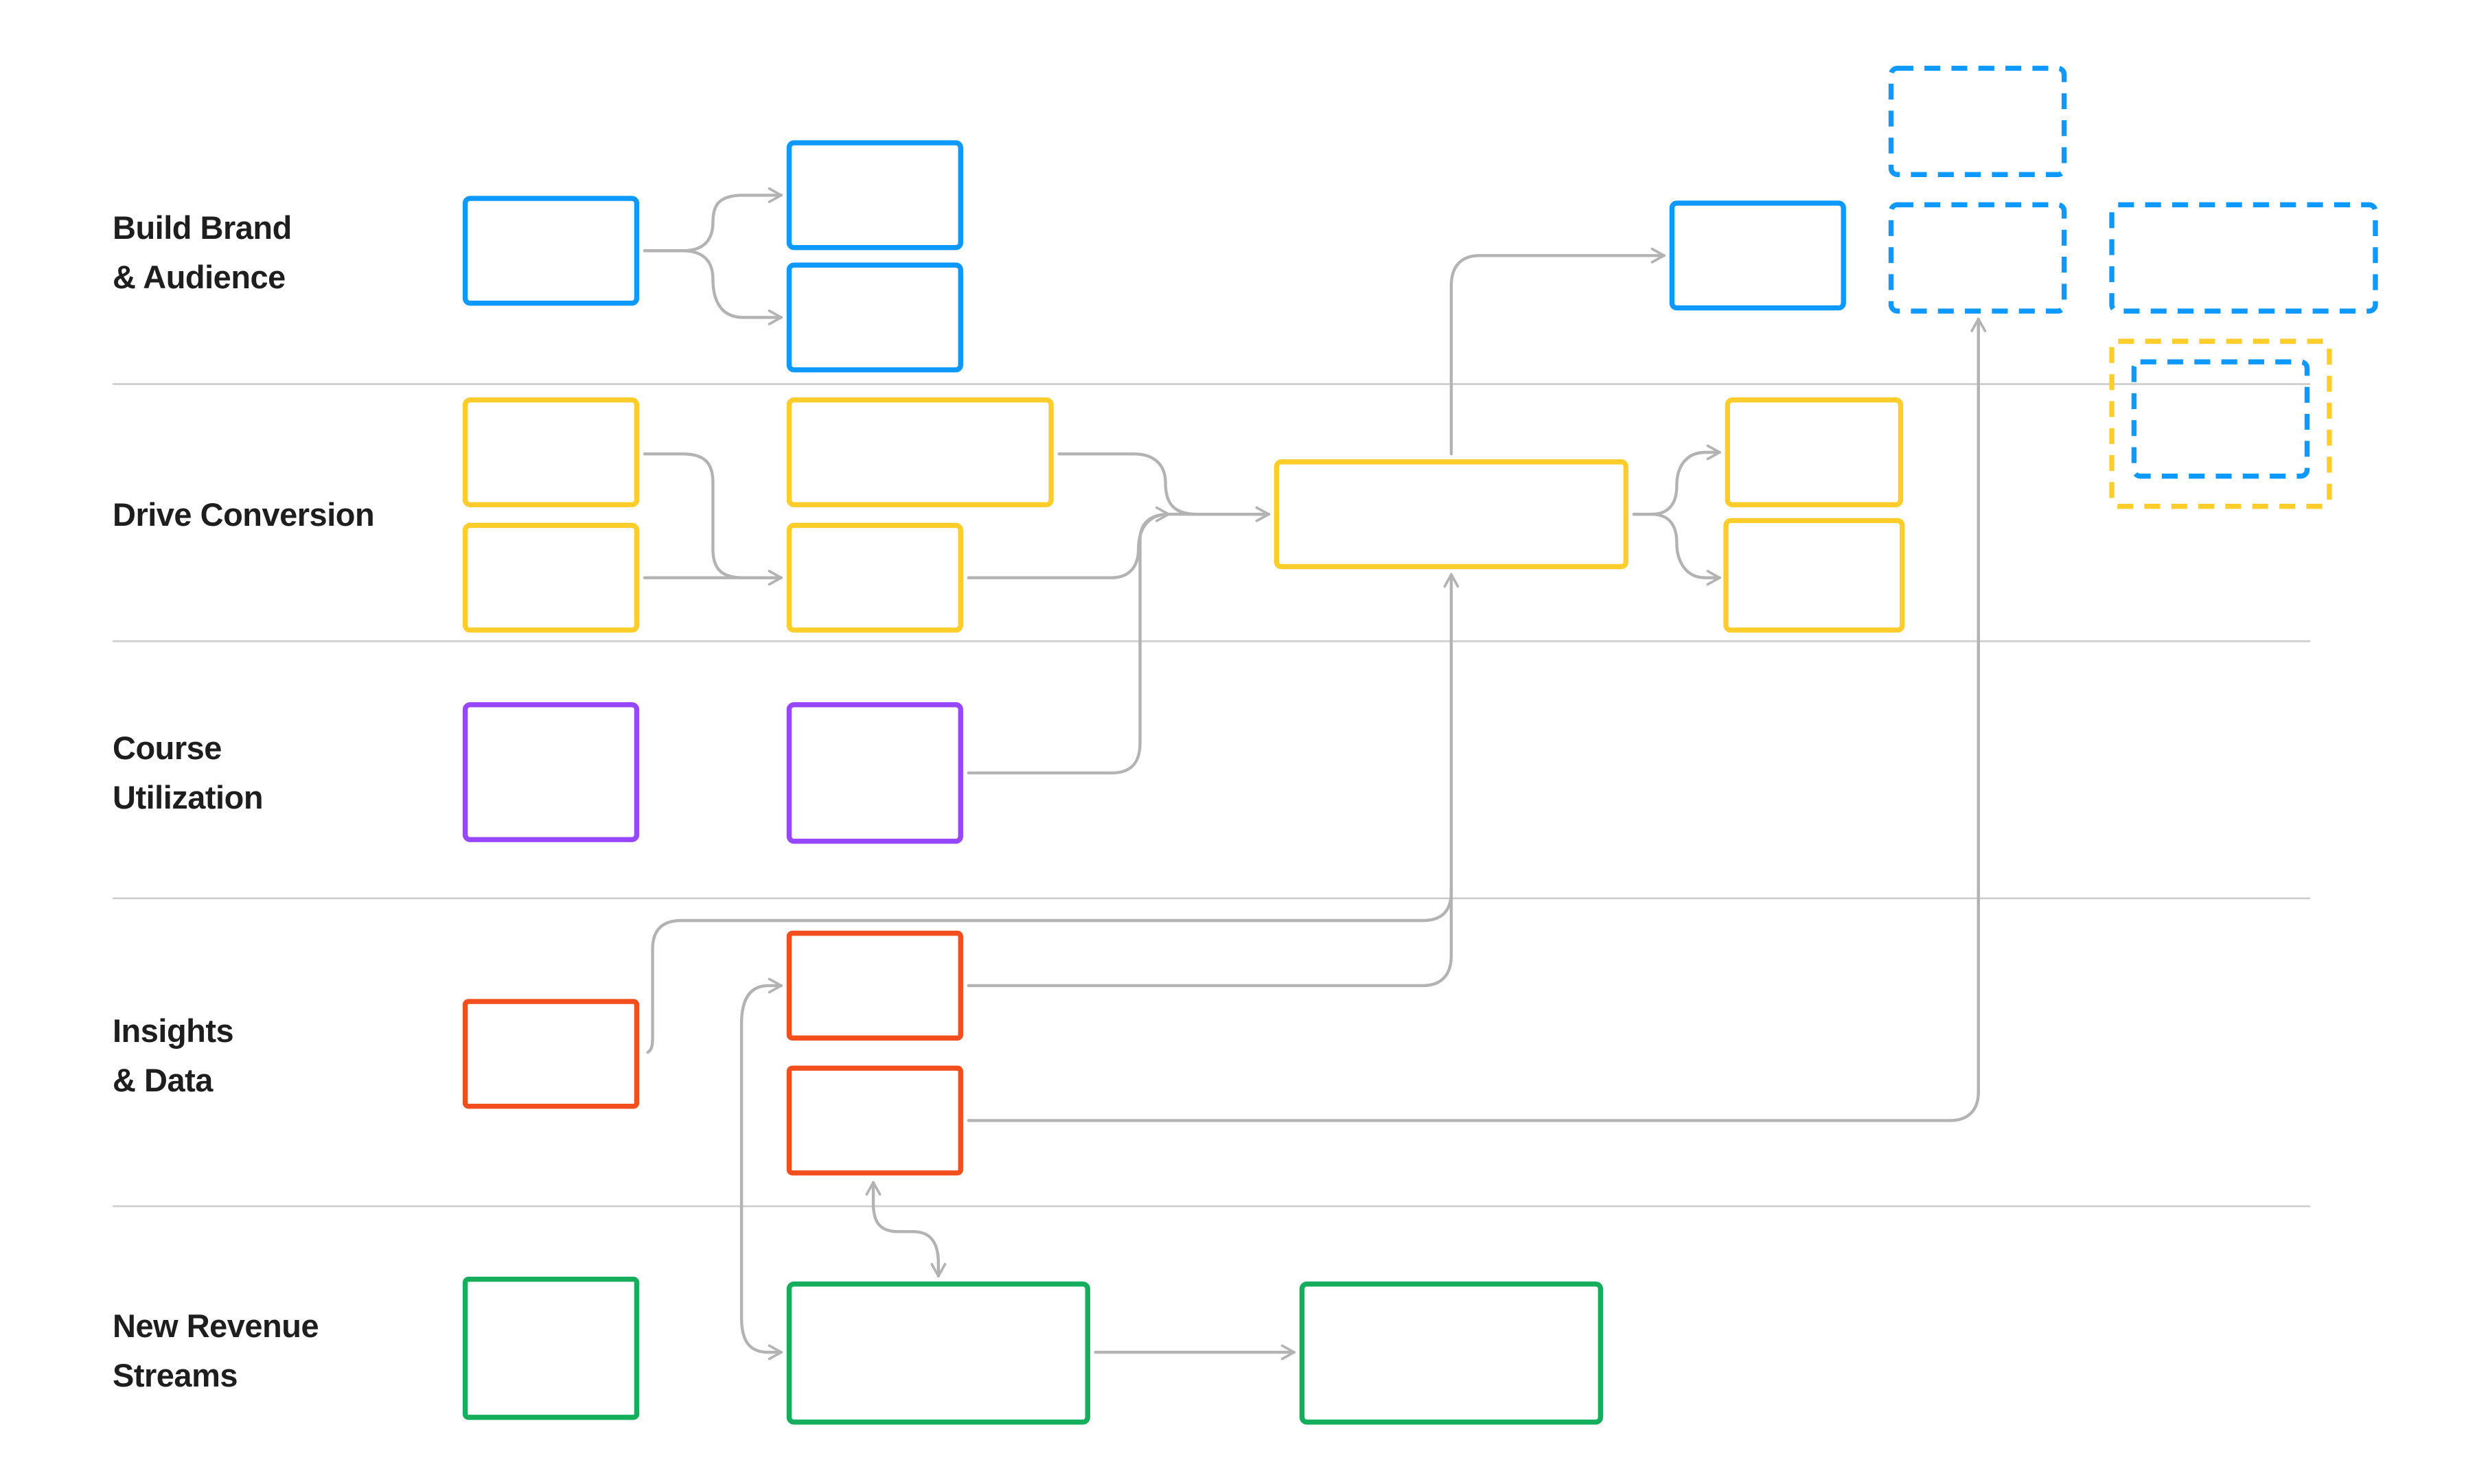  I want to click on node-conv-hub, so click(1451, 514).